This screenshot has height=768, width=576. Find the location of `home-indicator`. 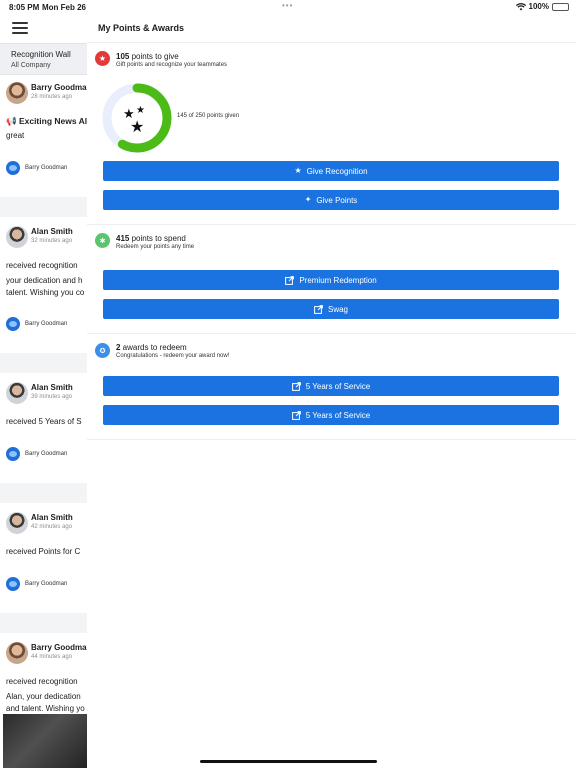

home-indicator is located at coordinates (288, 761).